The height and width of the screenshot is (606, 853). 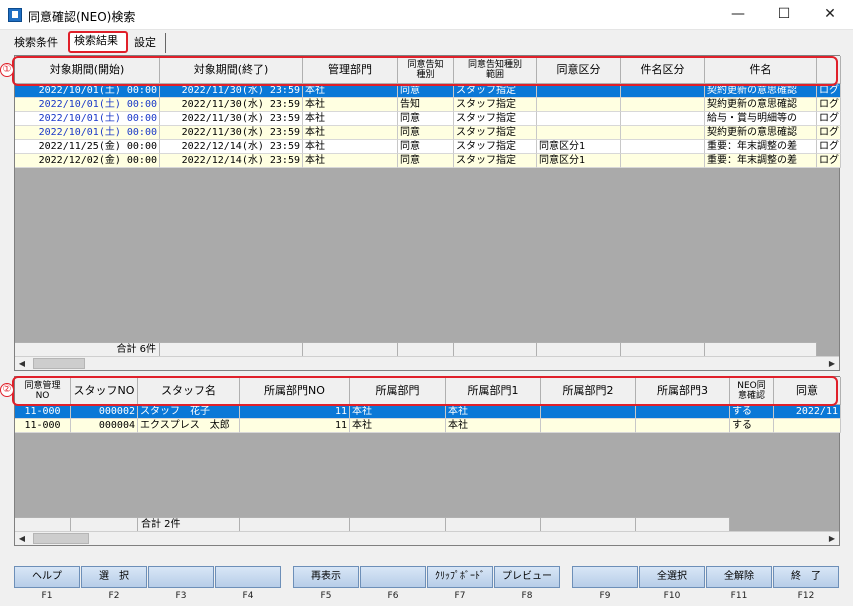 I want to click on f4-button, so click(x=248, y=577).